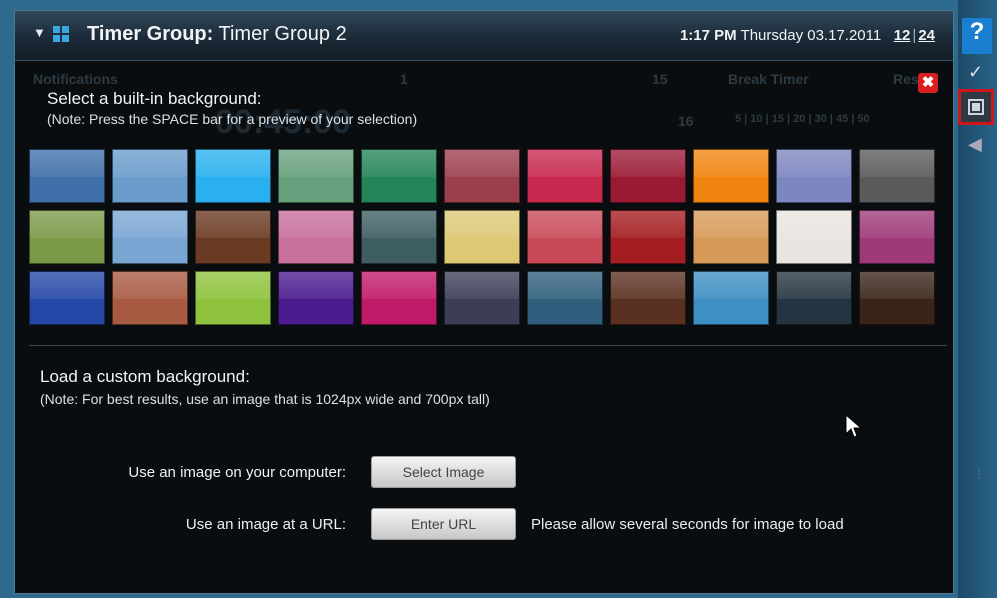 The image size is (997, 598). What do you see at coordinates (708, 35) in the screenshot?
I see `clock-time: 1:17 PM` at bounding box center [708, 35].